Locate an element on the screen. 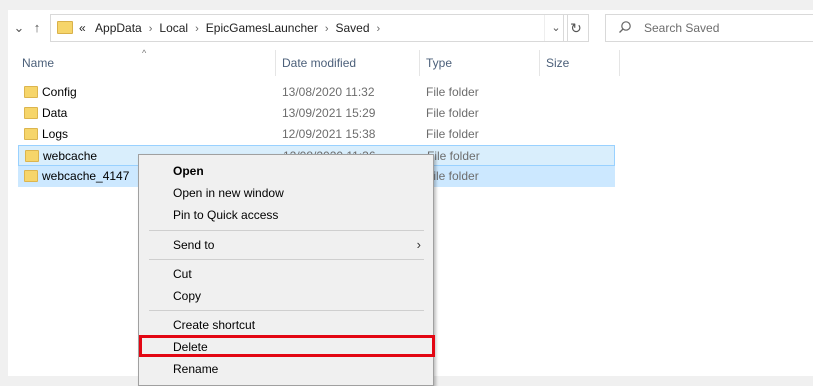 The width and height of the screenshot is (813, 386). menu-item-create-shortcut: Create shortcut is located at coordinates (286, 325).